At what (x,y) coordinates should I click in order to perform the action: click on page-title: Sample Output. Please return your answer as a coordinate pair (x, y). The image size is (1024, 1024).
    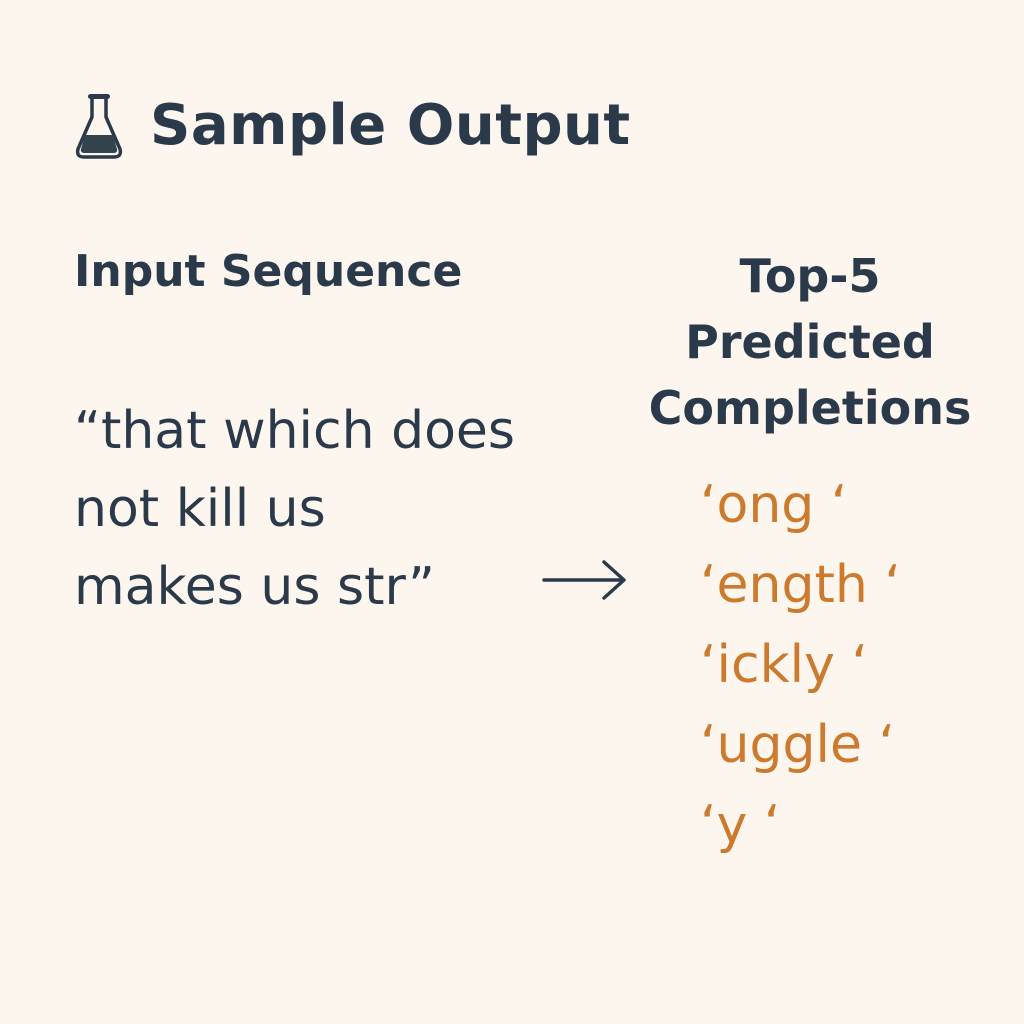
    Looking at the image, I should click on (390, 125).